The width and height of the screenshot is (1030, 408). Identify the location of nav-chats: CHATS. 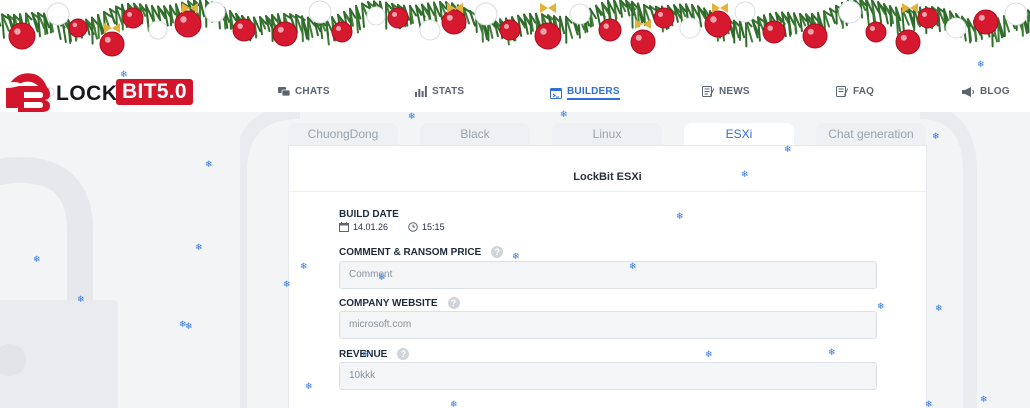
(304, 91).